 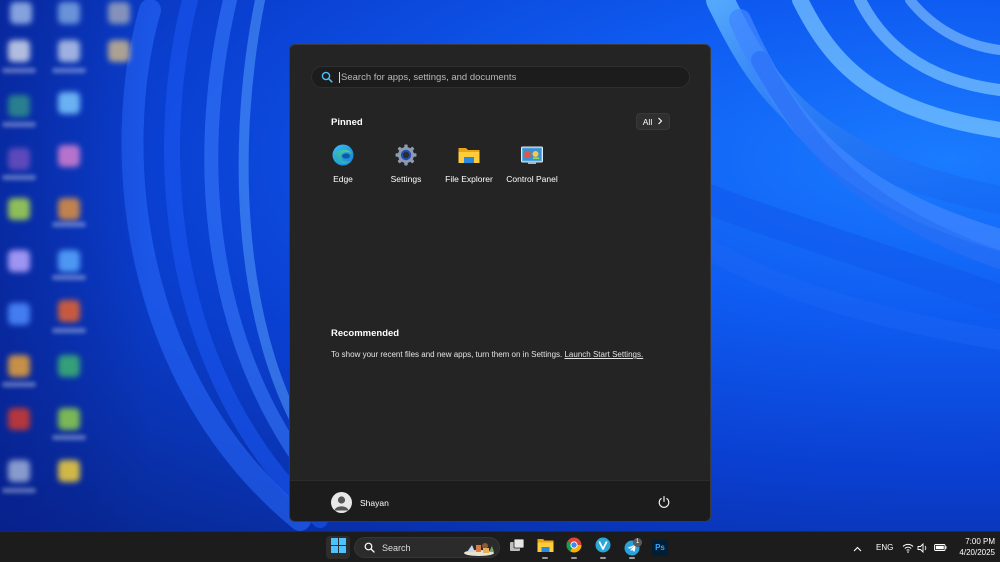 I want to click on edge-icon, so click(x=343, y=155).